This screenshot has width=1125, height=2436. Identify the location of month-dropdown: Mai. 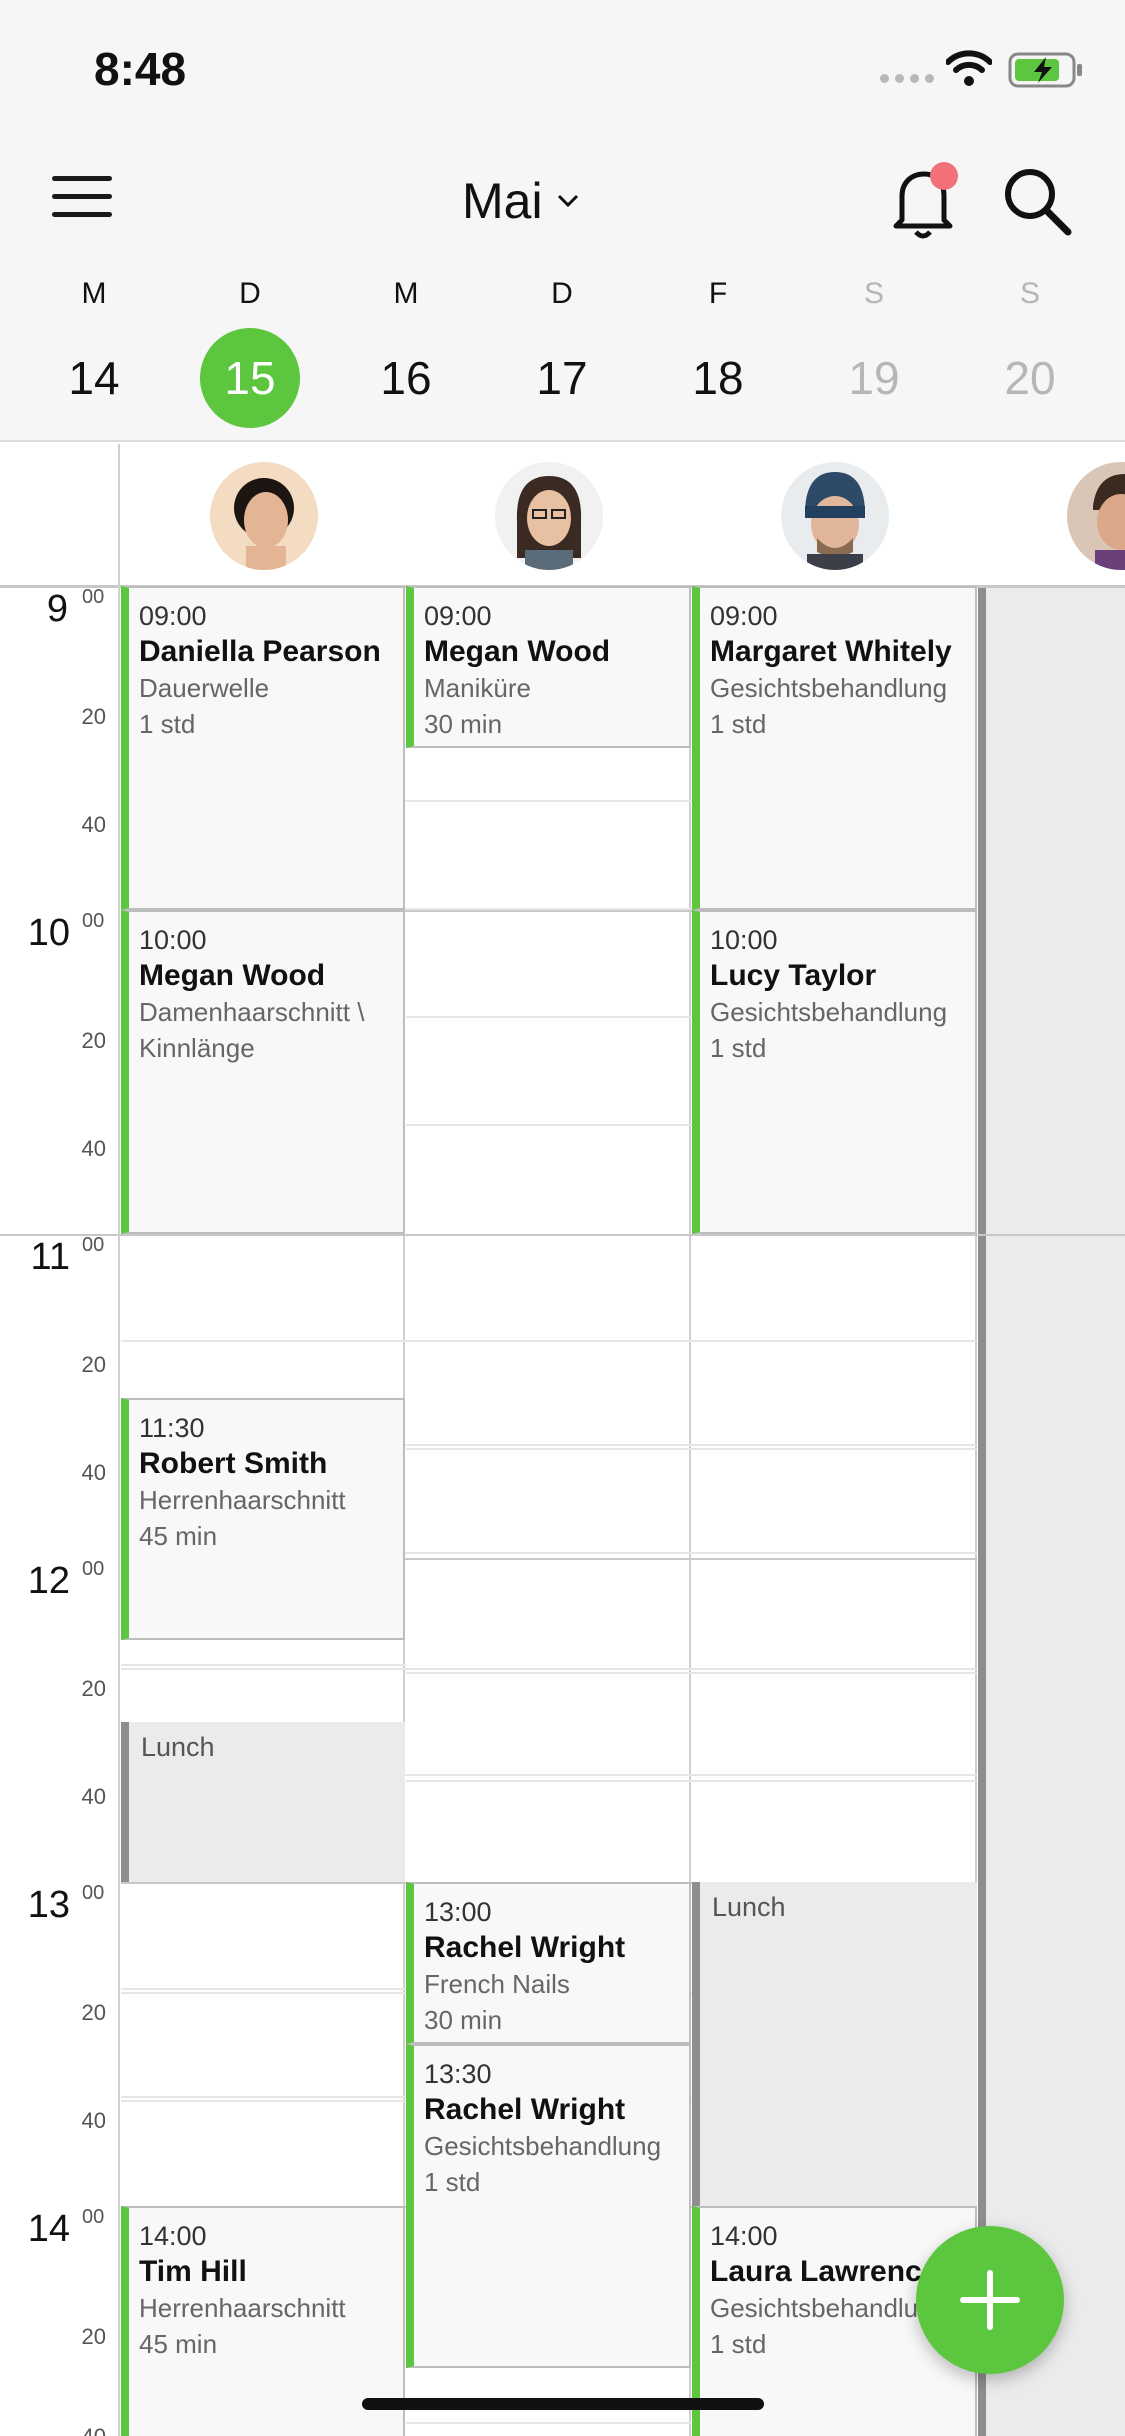
(520, 201).